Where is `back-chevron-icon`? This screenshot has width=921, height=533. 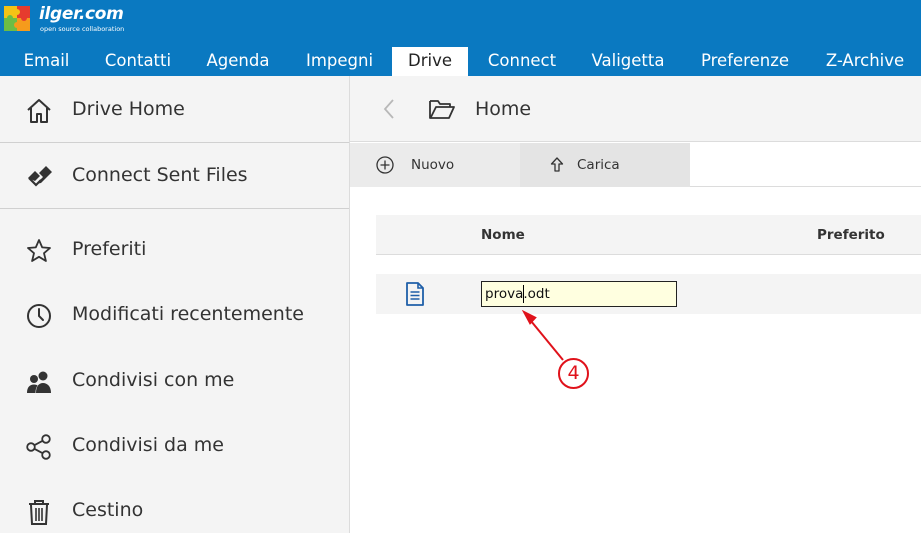 back-chevron-icon is located at coordinates (390, 109).